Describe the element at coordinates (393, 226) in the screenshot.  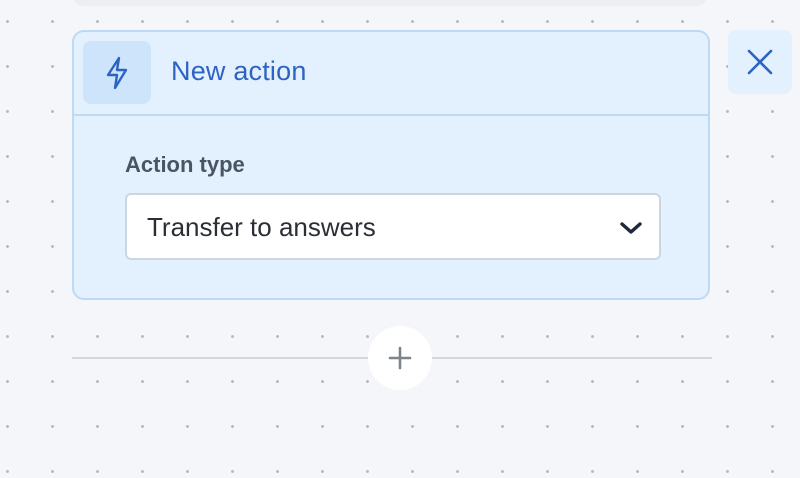
I see `action-type-select: Transfer to answers` at that location.